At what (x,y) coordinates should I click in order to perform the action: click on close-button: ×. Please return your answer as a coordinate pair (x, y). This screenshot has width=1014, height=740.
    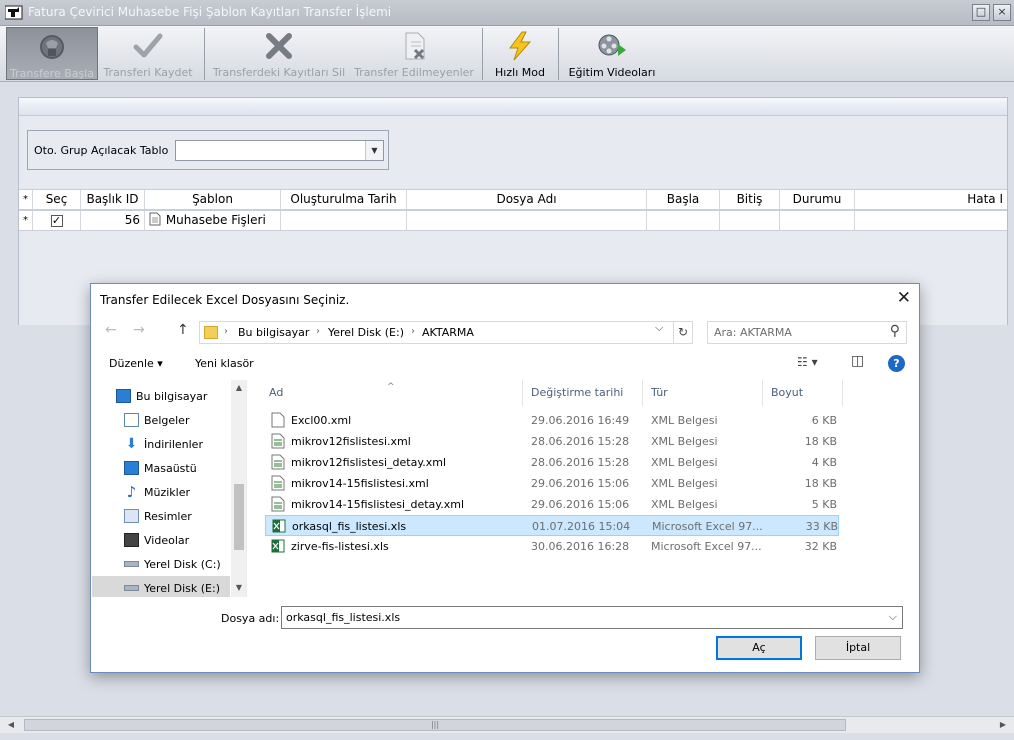
    Looking at the image, I should click on (1002, 12).